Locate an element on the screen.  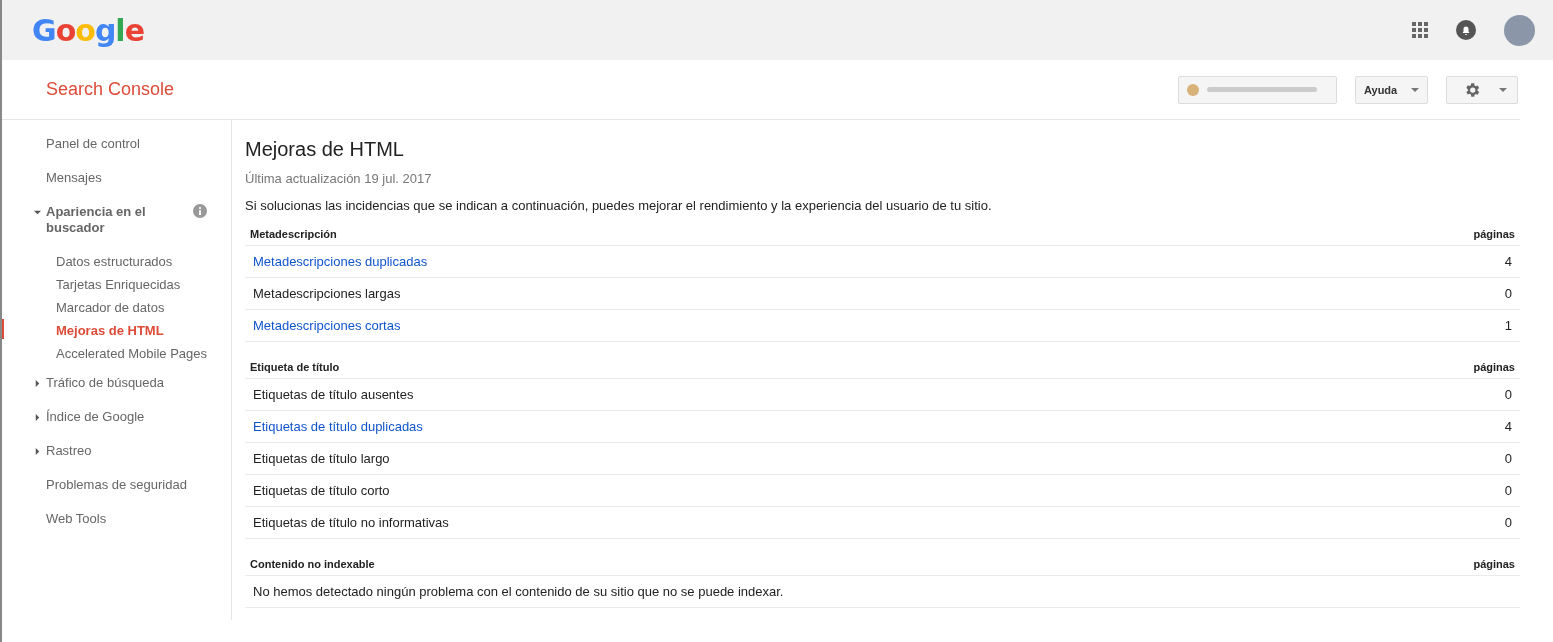
status-message: No hemos detectado ningún problema con el contenido de su sitio que no se puede indexar. is located at coordinates (518, 591).